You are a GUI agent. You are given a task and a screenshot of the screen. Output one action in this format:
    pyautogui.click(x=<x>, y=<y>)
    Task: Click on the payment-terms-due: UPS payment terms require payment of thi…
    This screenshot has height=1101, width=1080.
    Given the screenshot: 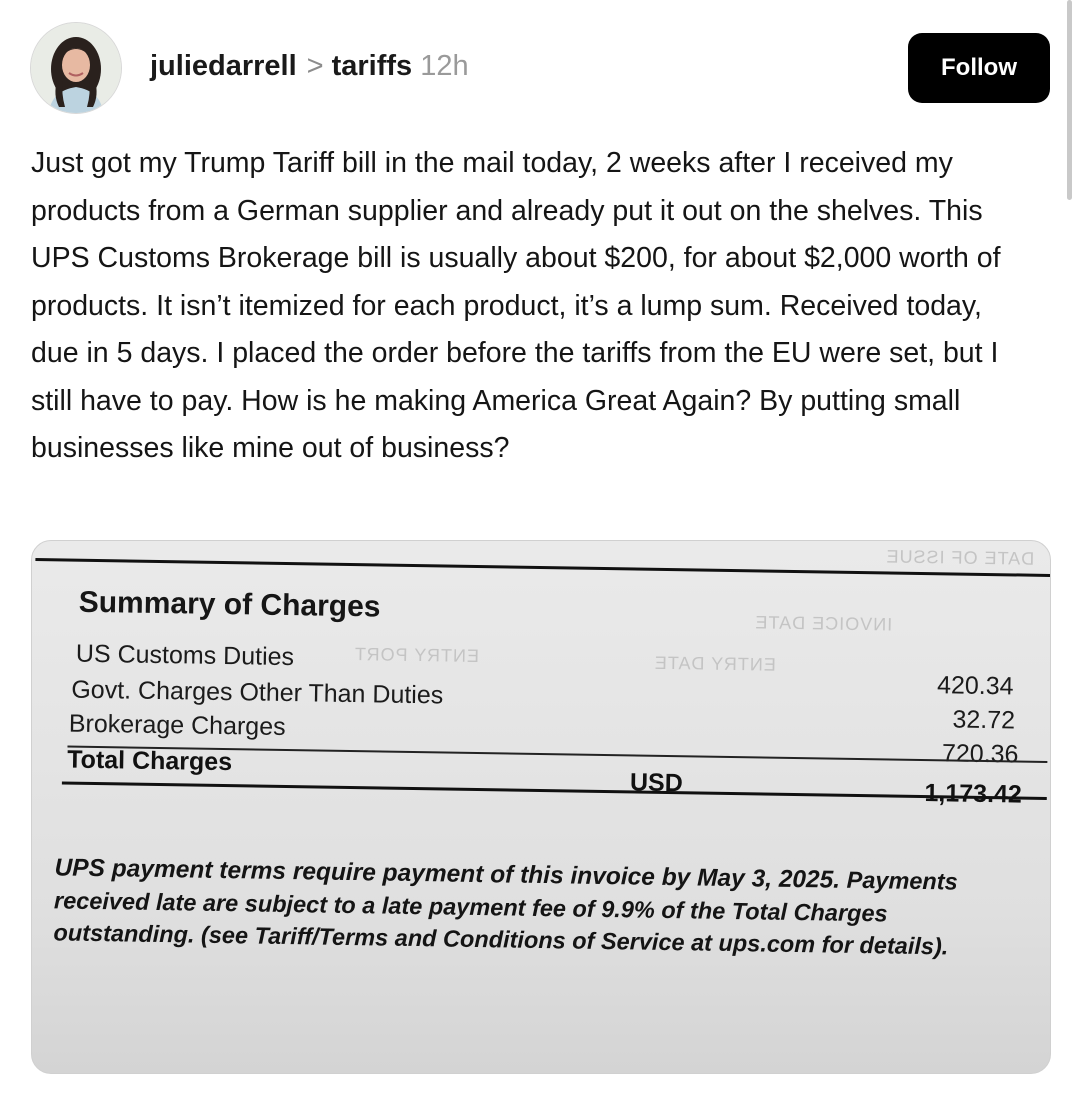 What is the action you would take?
    pyautogui.click(x=447, y=874)
    